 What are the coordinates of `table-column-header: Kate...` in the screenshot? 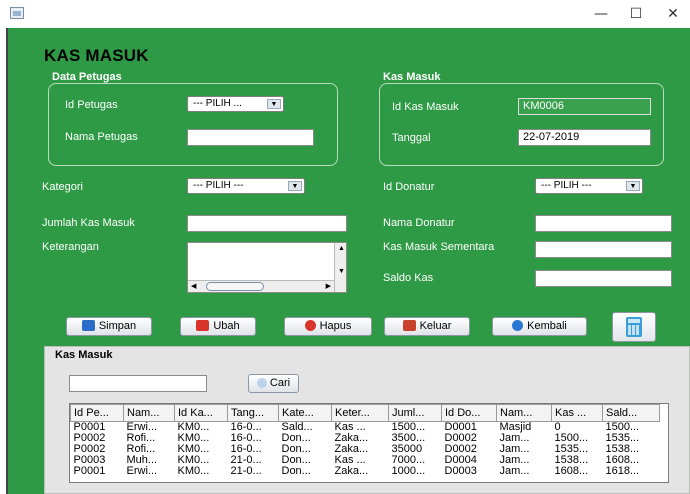 It's located at (305, 413).